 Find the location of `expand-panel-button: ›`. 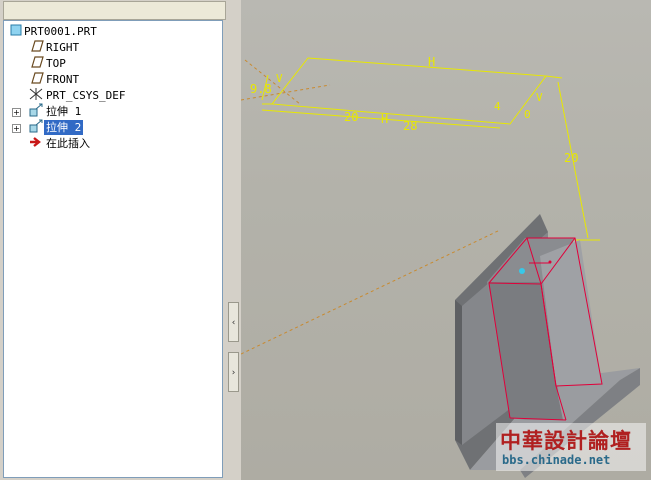

expand-panel-button: › is located at coordinates (233, 372).